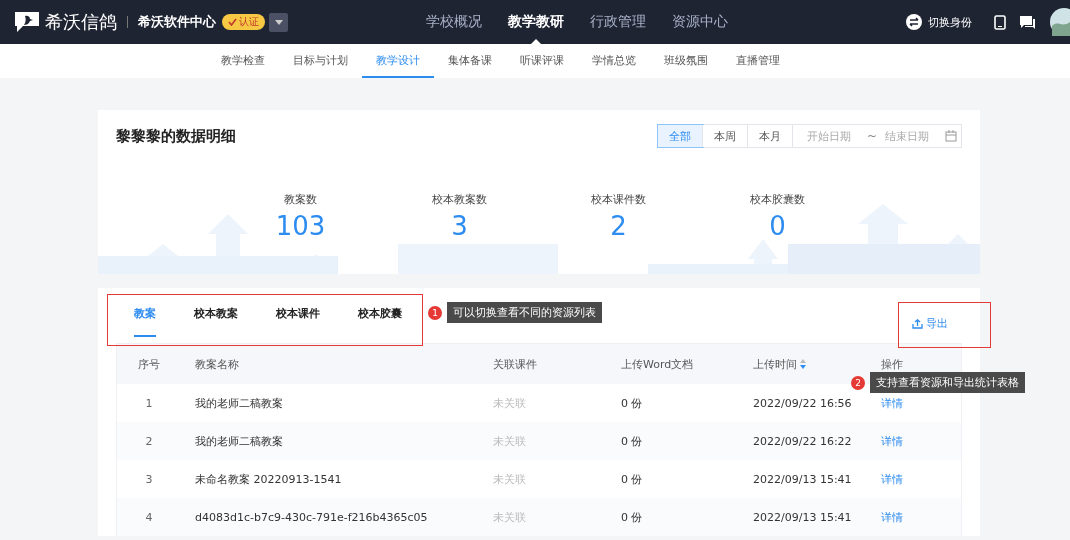 This screenshot has width=1070, height=540. What do you see at coordinates (777, 226) in the screenshot?
I see `stat-value: 0` at bounding box center [777, 226].